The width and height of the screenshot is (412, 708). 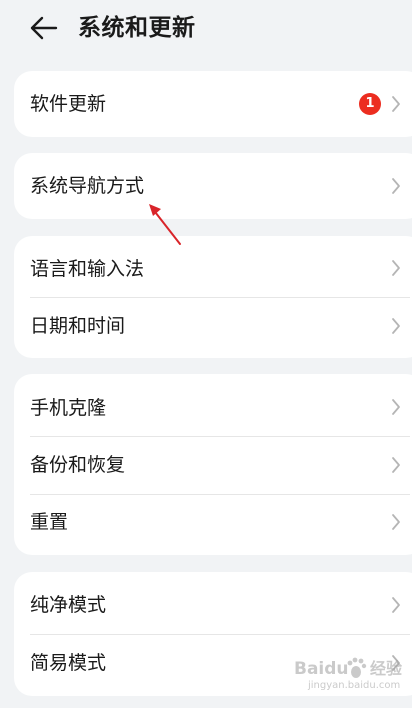 I want to click on page-title: 系统和更新, so click(x=137, y=28).